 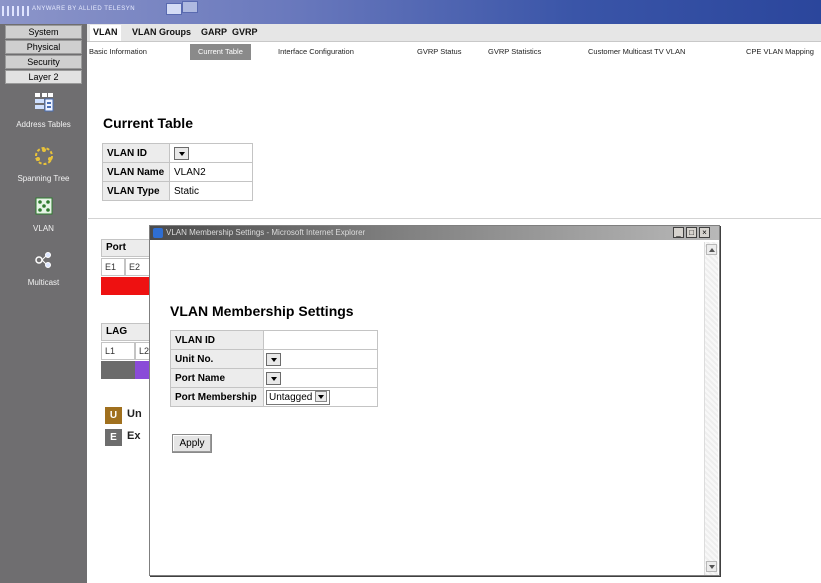 I want to click on product-logo-icon, so click(x=186, y=10).